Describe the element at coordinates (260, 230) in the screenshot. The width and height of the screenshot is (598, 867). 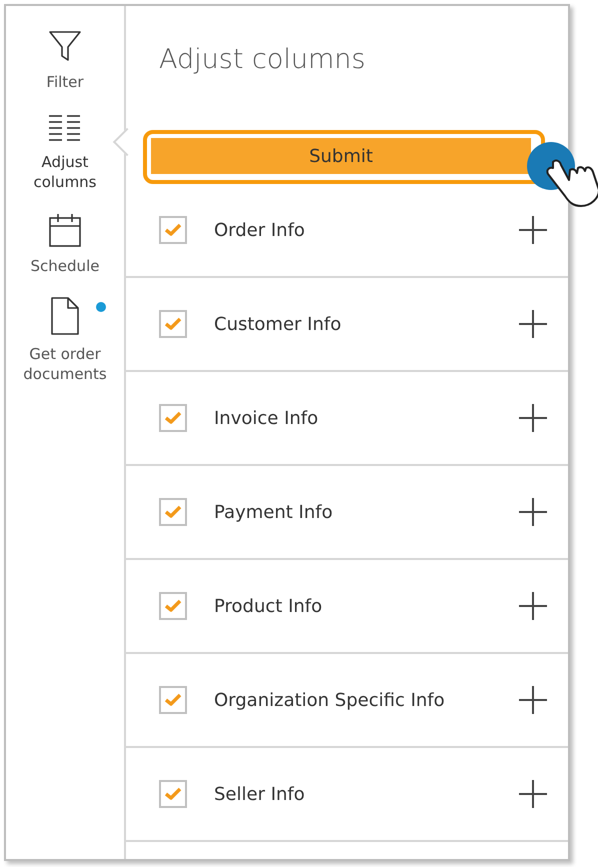
I see `column-group-label: Order Info` at that location.